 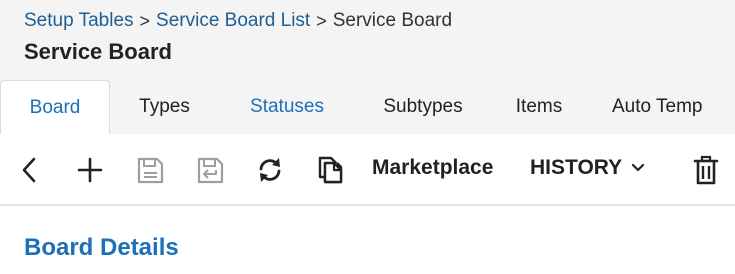 I want to click on history-dropdown: HISTORY, so click(x=588, y=168).